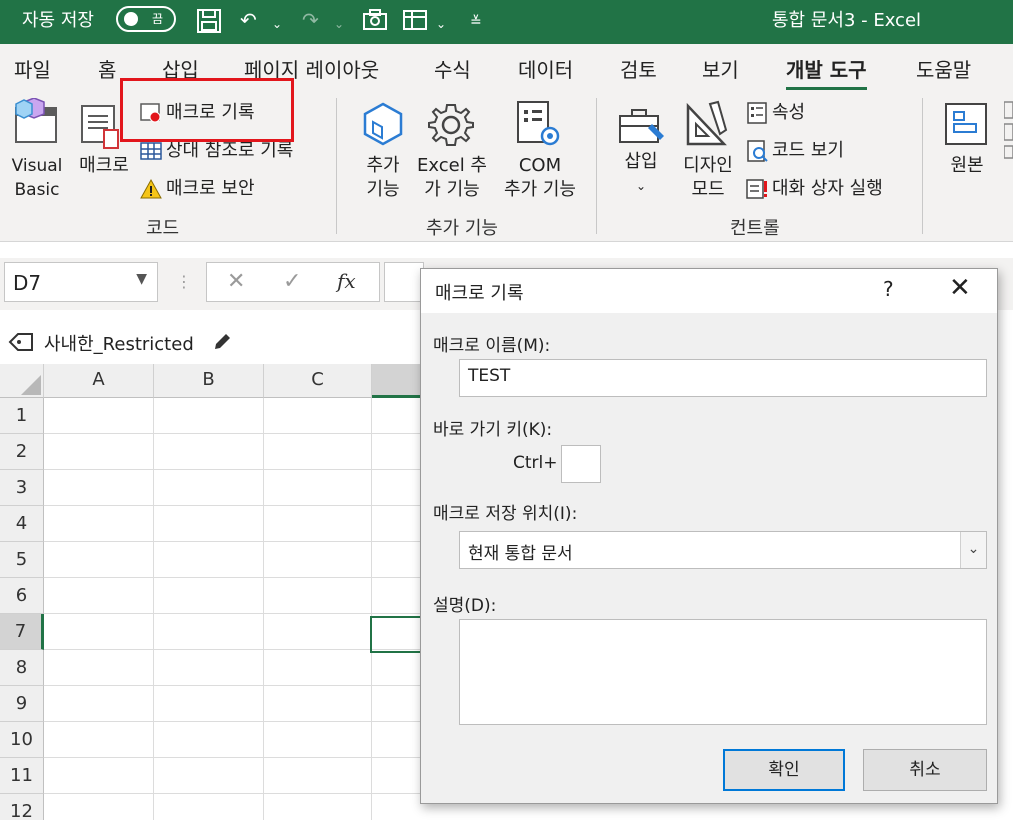 The height and width of the screenshot is (820, 1013). What do you see at coordinates (22, 776) in the screenshot?
I see `row-header: 11` at bounding box center [22, 776].